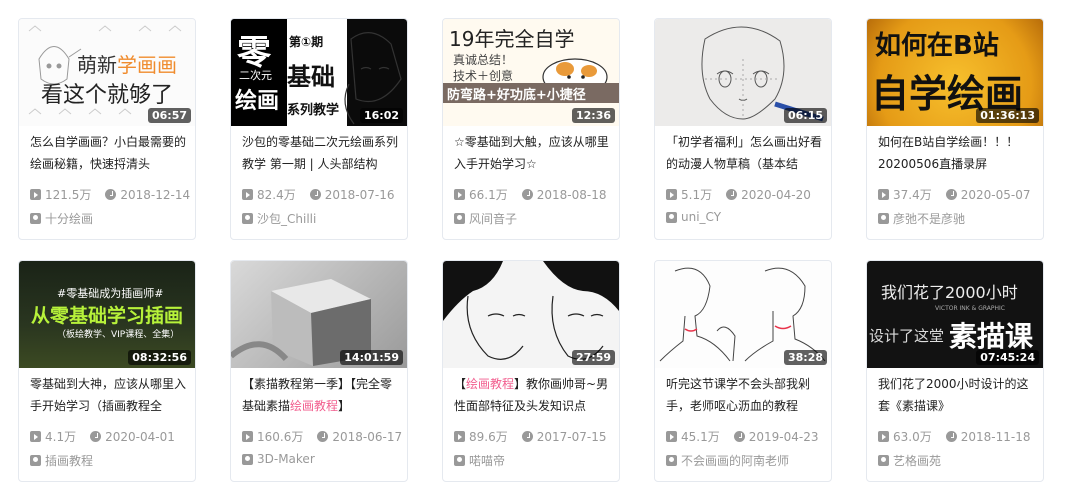  I want to click on upload-date: 2018-07-16, so click(359, 194).